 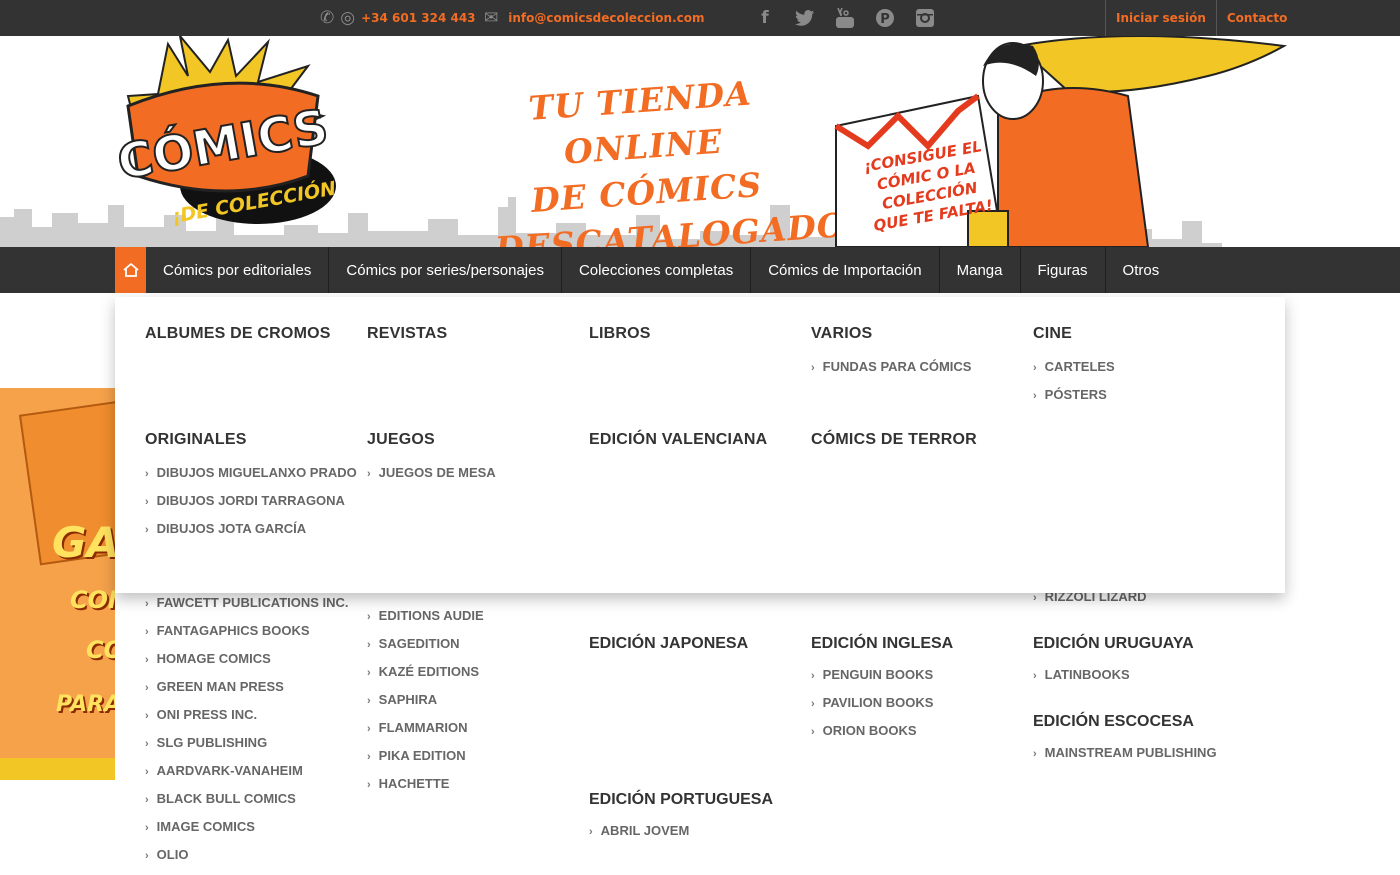 I want to click on list-item: › FANTAGAPHICS BOOKS, so click(x=227, y=630).